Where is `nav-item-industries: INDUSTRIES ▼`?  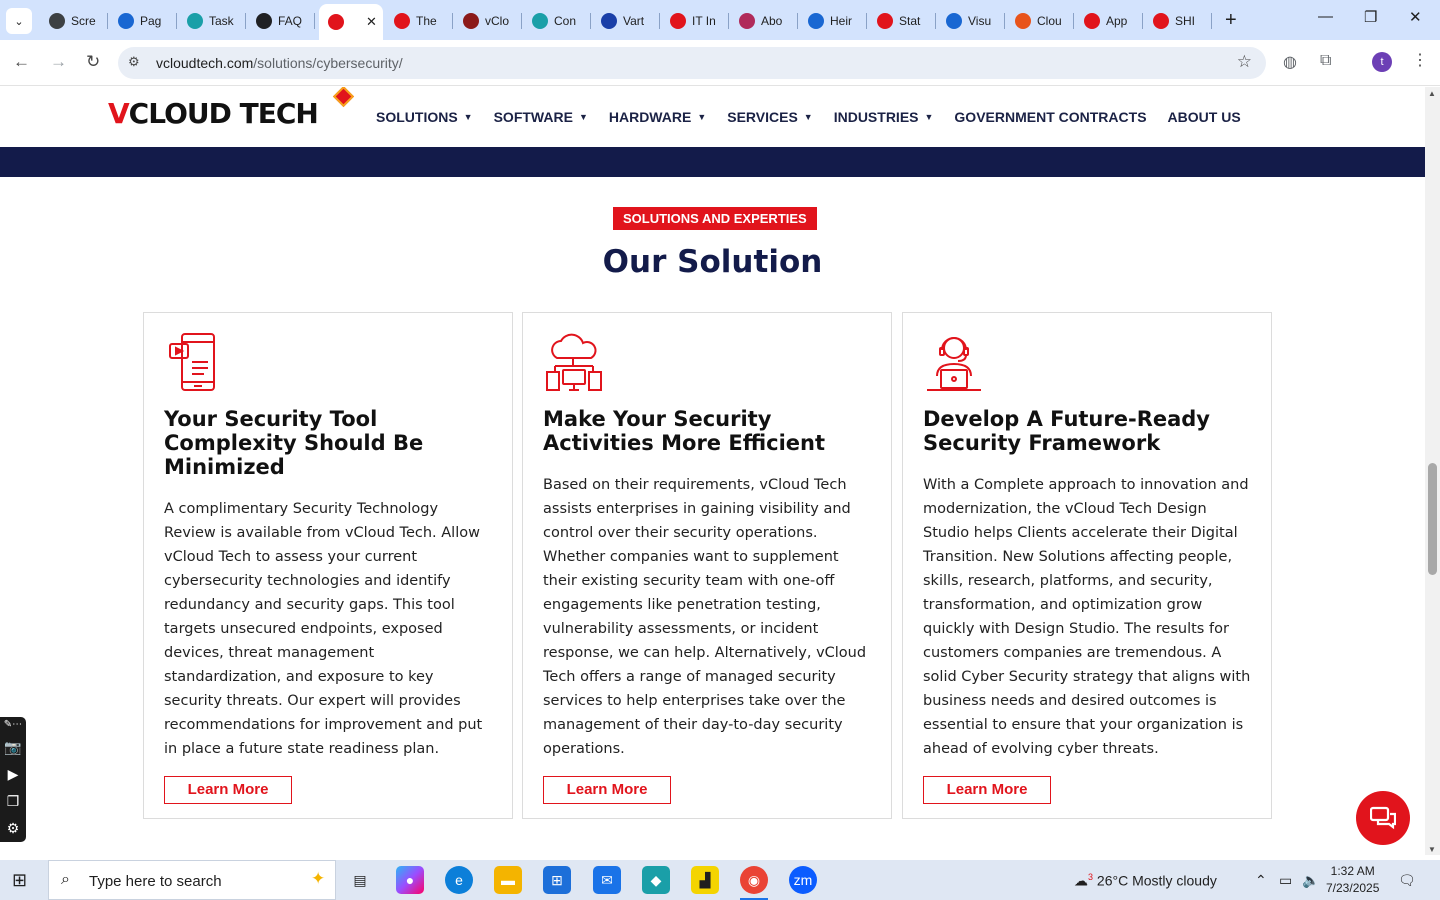
nav-item-industries: INDUSTRIES ▼ is located at coordinates (884, 117).